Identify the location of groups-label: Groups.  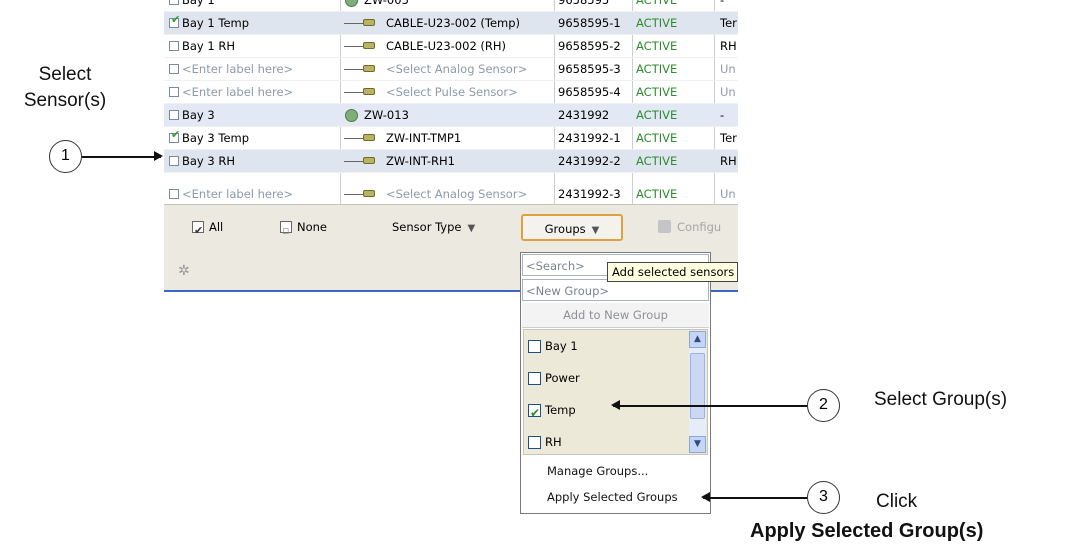
(565, 229).